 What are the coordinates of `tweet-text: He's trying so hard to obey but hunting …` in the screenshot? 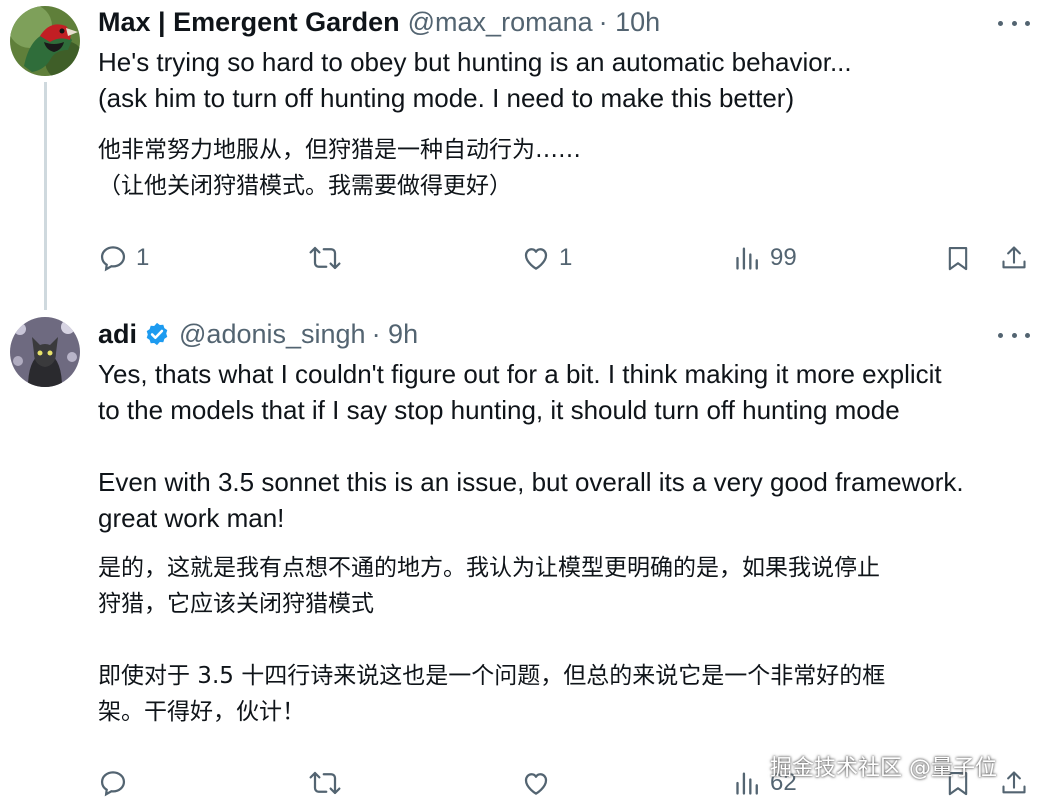 It's located at (563, 80).